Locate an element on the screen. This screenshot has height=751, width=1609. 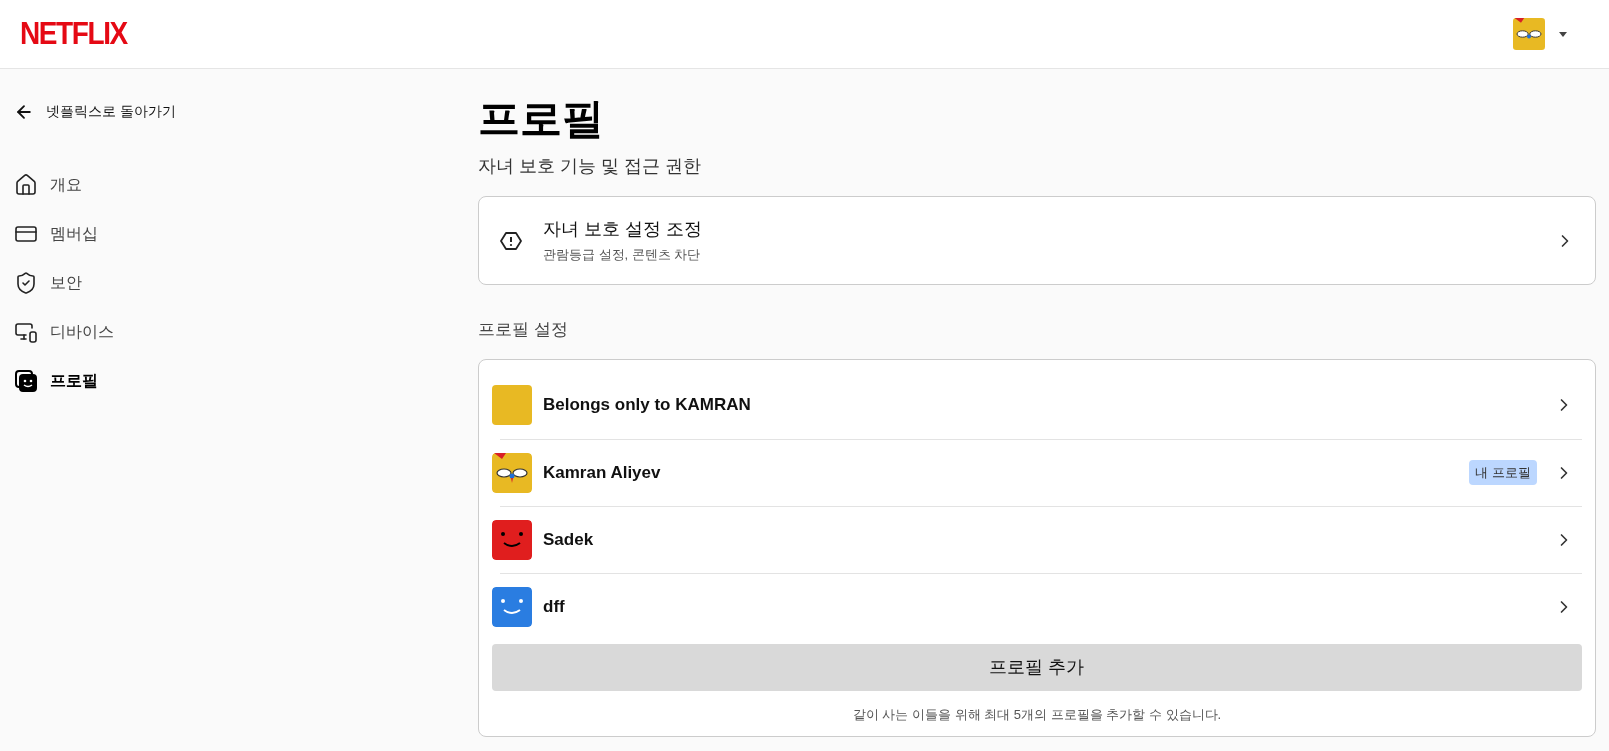
parental-controls-card: 자녀 보호 설정 조정 관람등급 설정, 콘텐츠 차단 is located at coordinates (1037, 240).